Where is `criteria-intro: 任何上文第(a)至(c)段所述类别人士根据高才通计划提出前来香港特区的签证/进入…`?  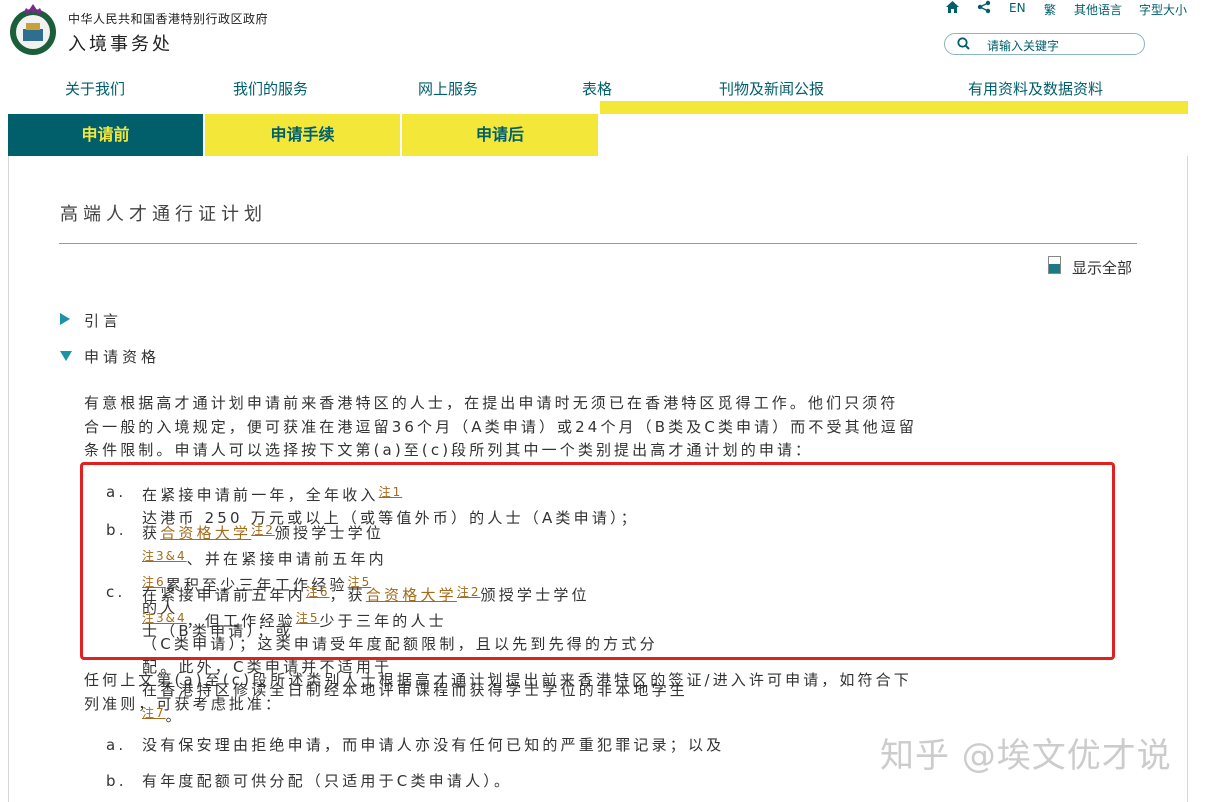 criteria-intro: 任何上文第(a)至(c)段所述类别人士根据高才通计划提出前来香港特区的签证/进入… is located at coordinates (498, 692).